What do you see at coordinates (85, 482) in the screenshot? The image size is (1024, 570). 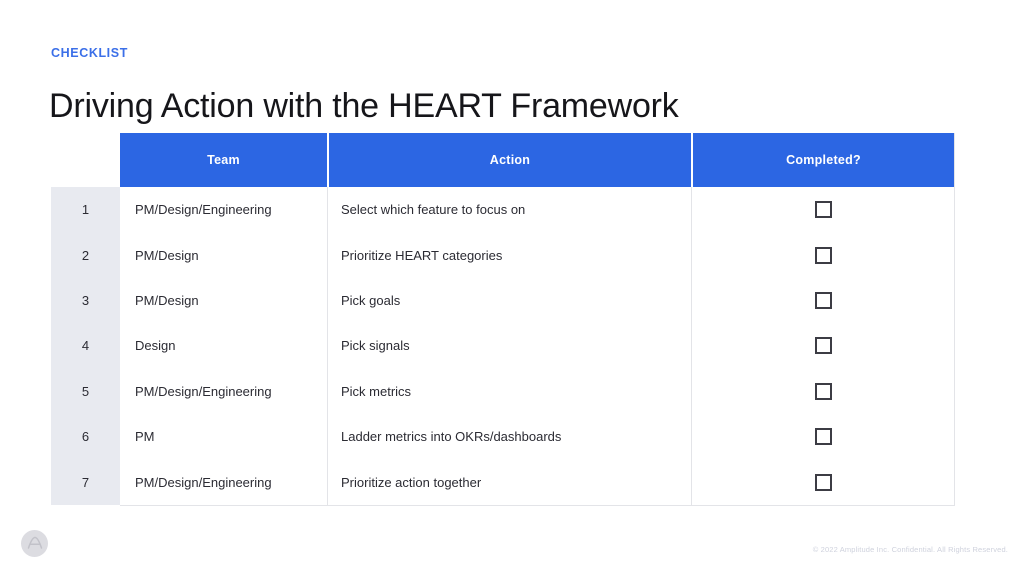 I see `row-index: 7` at bounding box center [85, 482].